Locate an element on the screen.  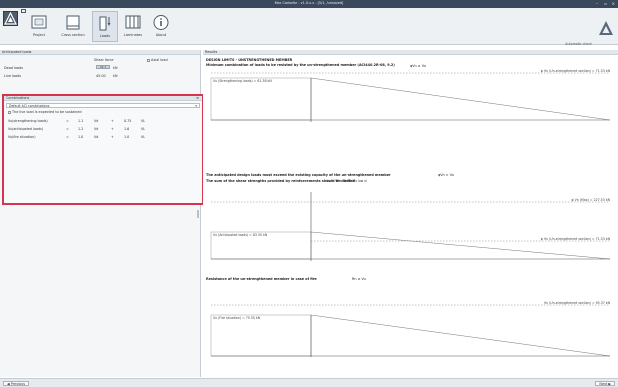
axial-load-label: Axial load is located at coordinates (159, 60).